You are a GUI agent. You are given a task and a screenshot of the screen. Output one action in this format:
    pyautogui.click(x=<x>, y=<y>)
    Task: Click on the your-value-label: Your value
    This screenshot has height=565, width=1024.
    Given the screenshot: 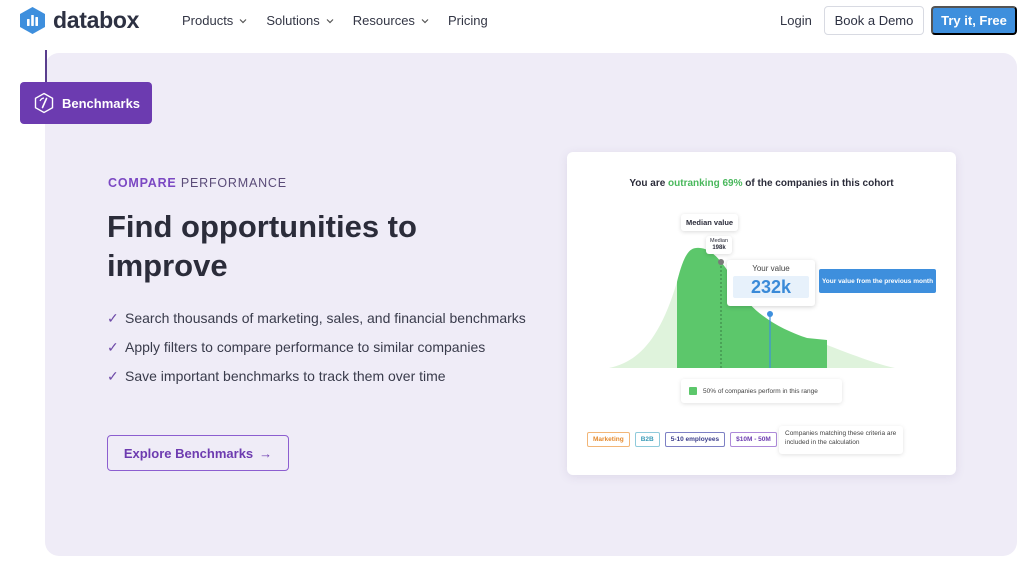 What is the action you would take?
    pyautogui.click(x=771, y=268)
    